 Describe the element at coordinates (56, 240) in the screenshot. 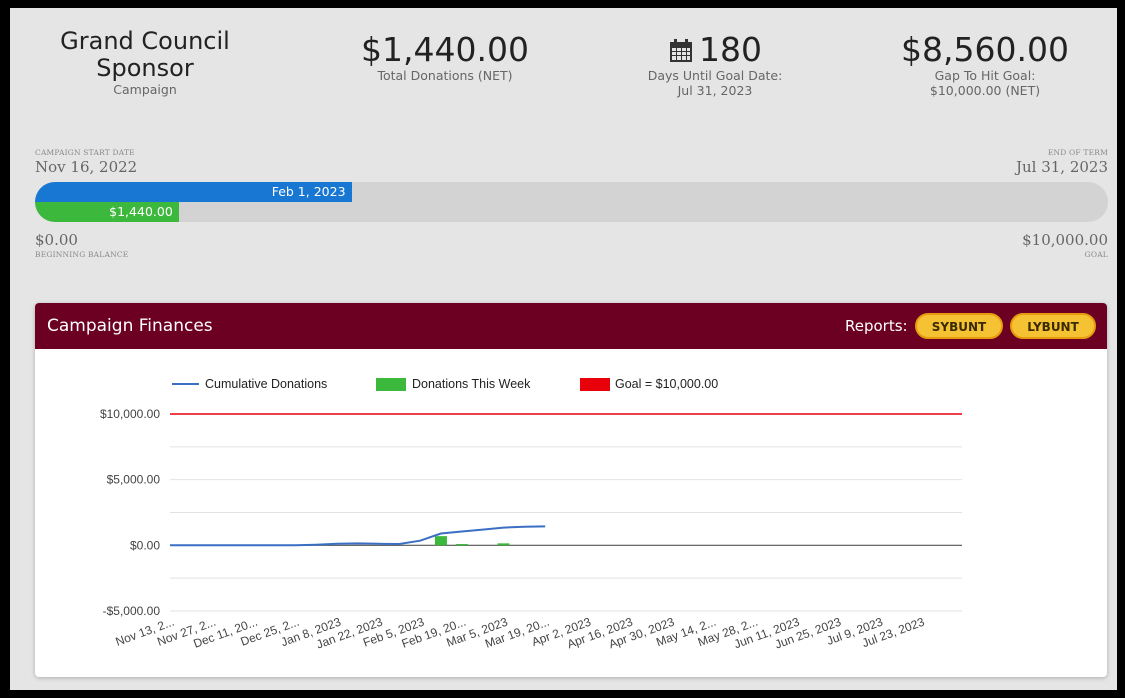

I see `beginning-balance-value: $0.00` at that location.